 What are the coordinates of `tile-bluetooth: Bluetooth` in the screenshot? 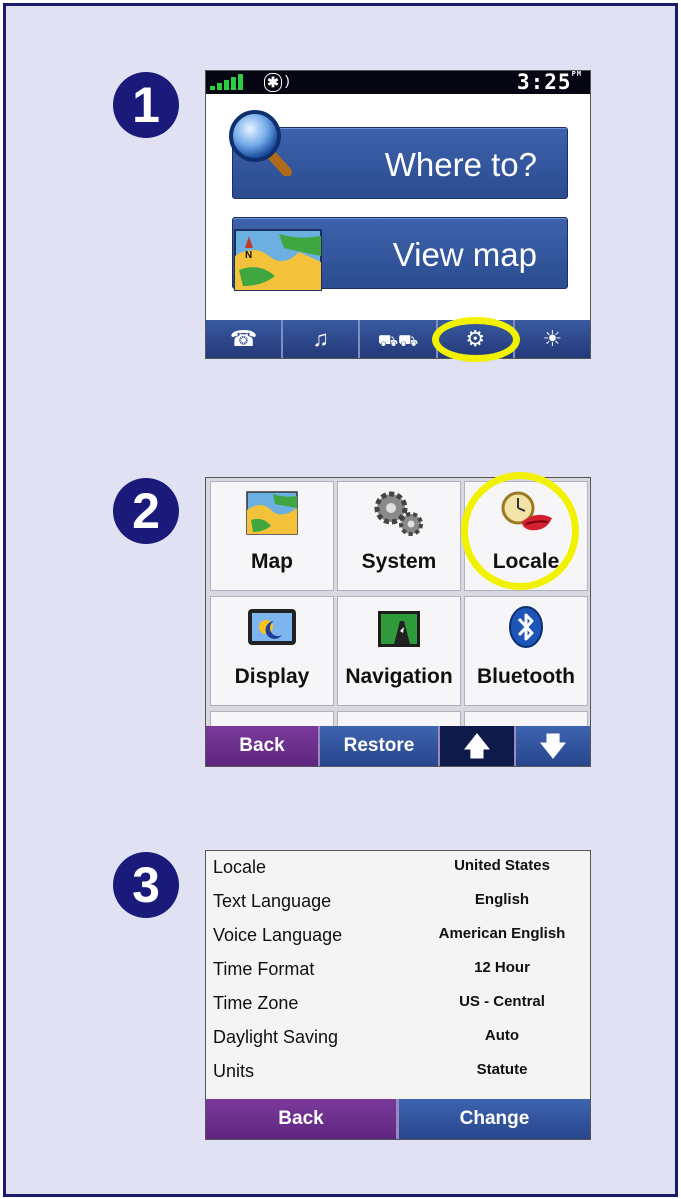 It's located at (526, 651).